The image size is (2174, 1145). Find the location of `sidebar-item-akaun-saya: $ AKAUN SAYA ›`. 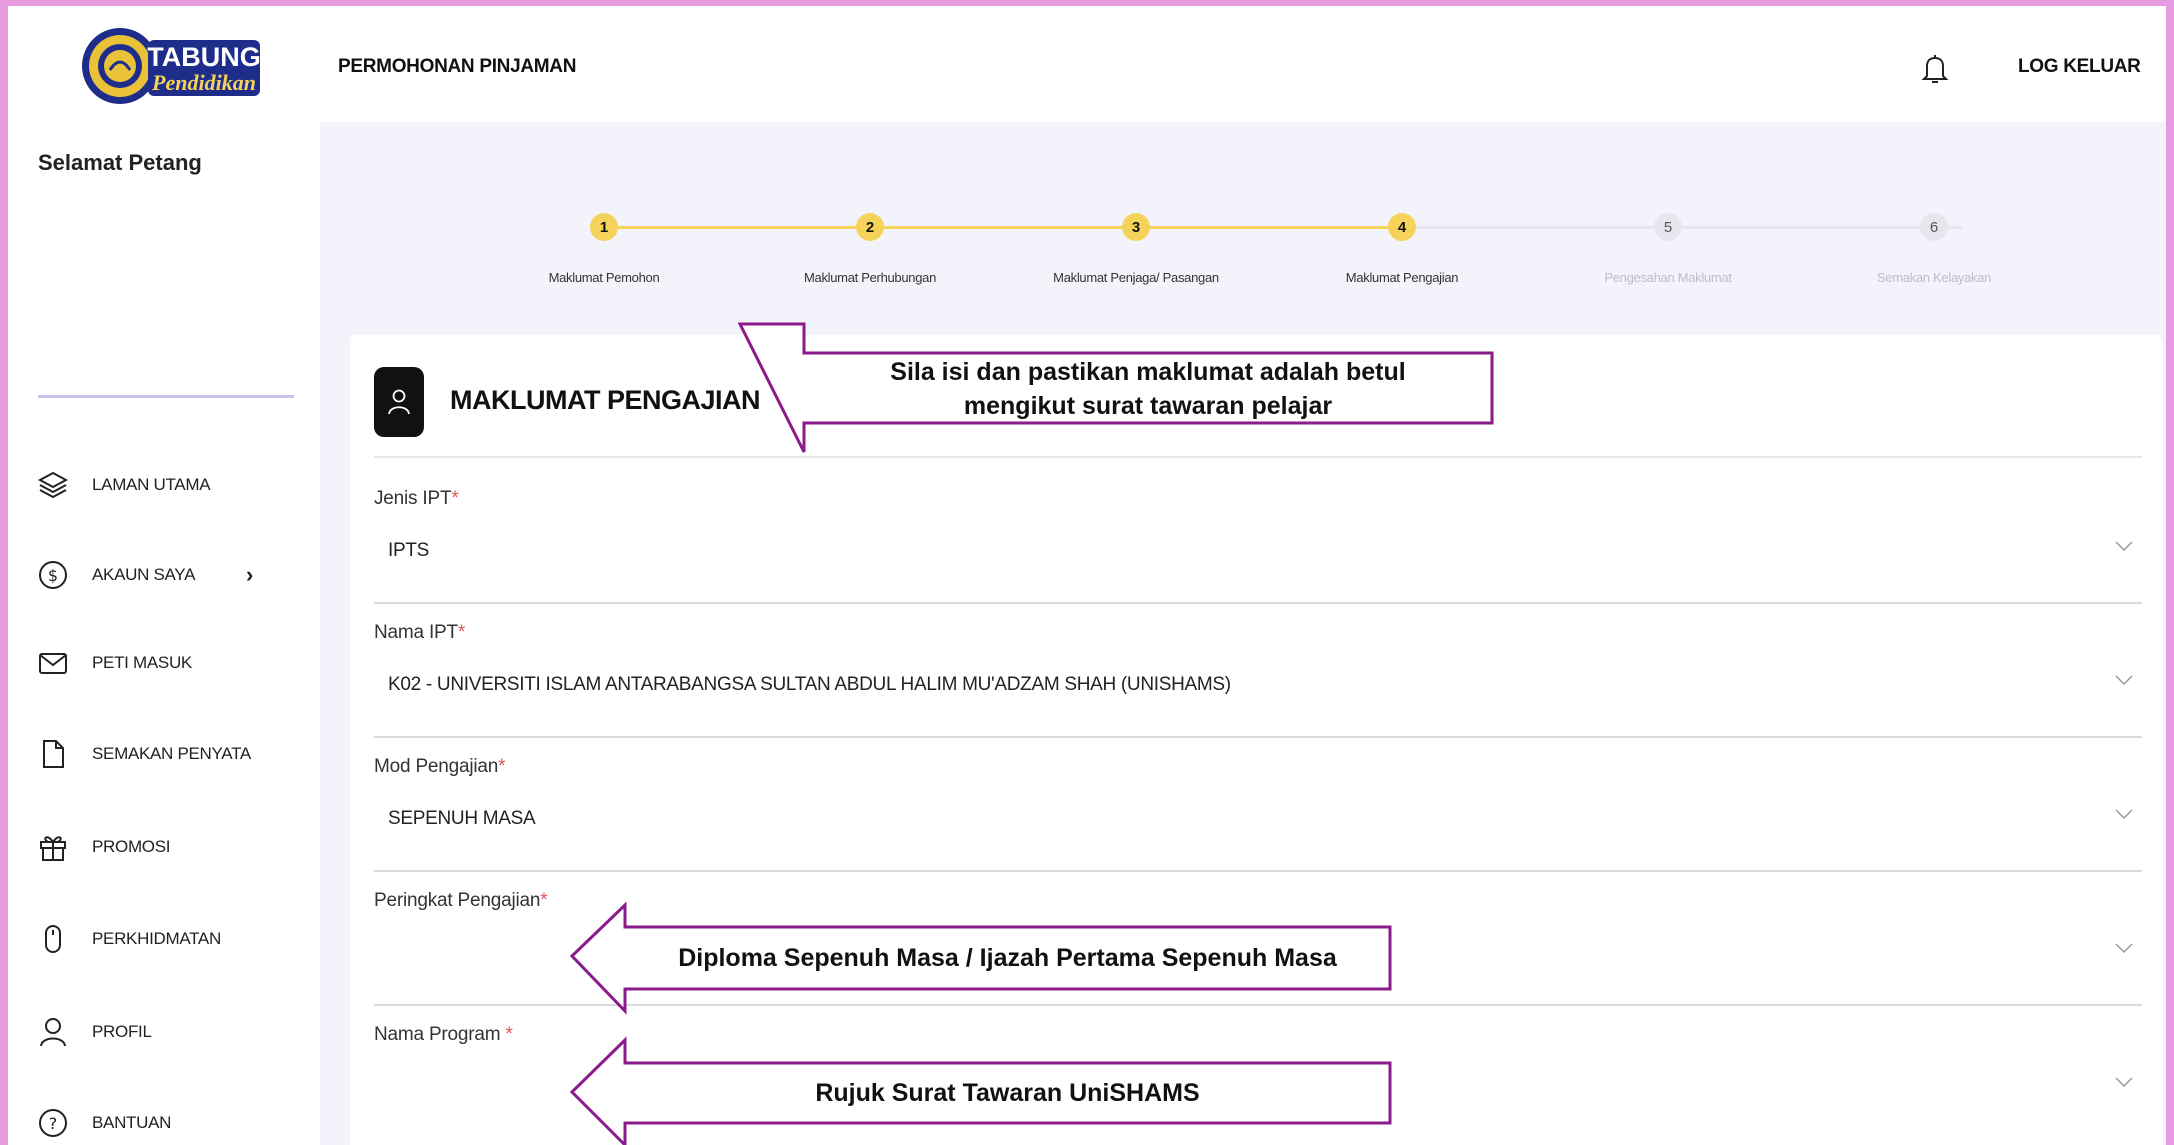

sidebar-item-akaun-saya: $ AKAUN SAYA › is located at coordinates (166, 575).